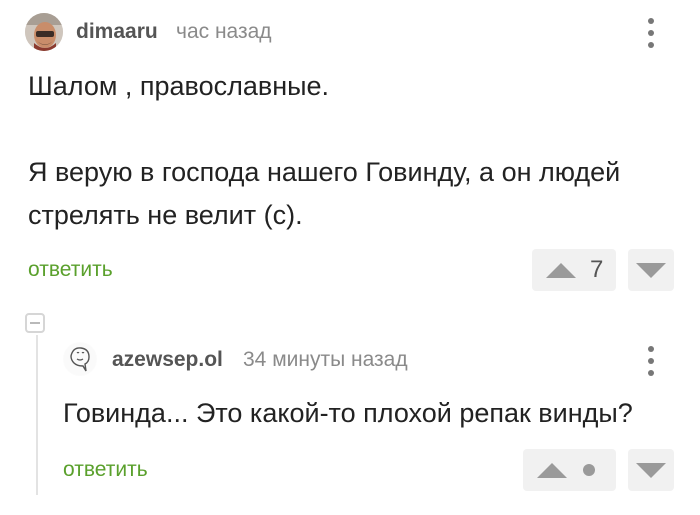 The image size is (700, 515). Describe the element at coordinates (597, 269) in the screenshot. I see `rating-count: 7` at that location.